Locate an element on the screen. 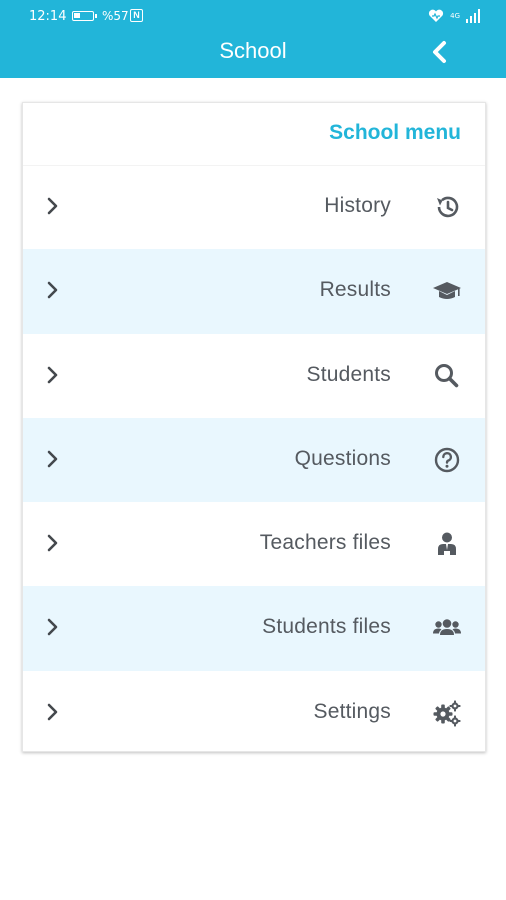 This screenshot has width=506, height=900. history-icon is located at coordinates (448, 207).